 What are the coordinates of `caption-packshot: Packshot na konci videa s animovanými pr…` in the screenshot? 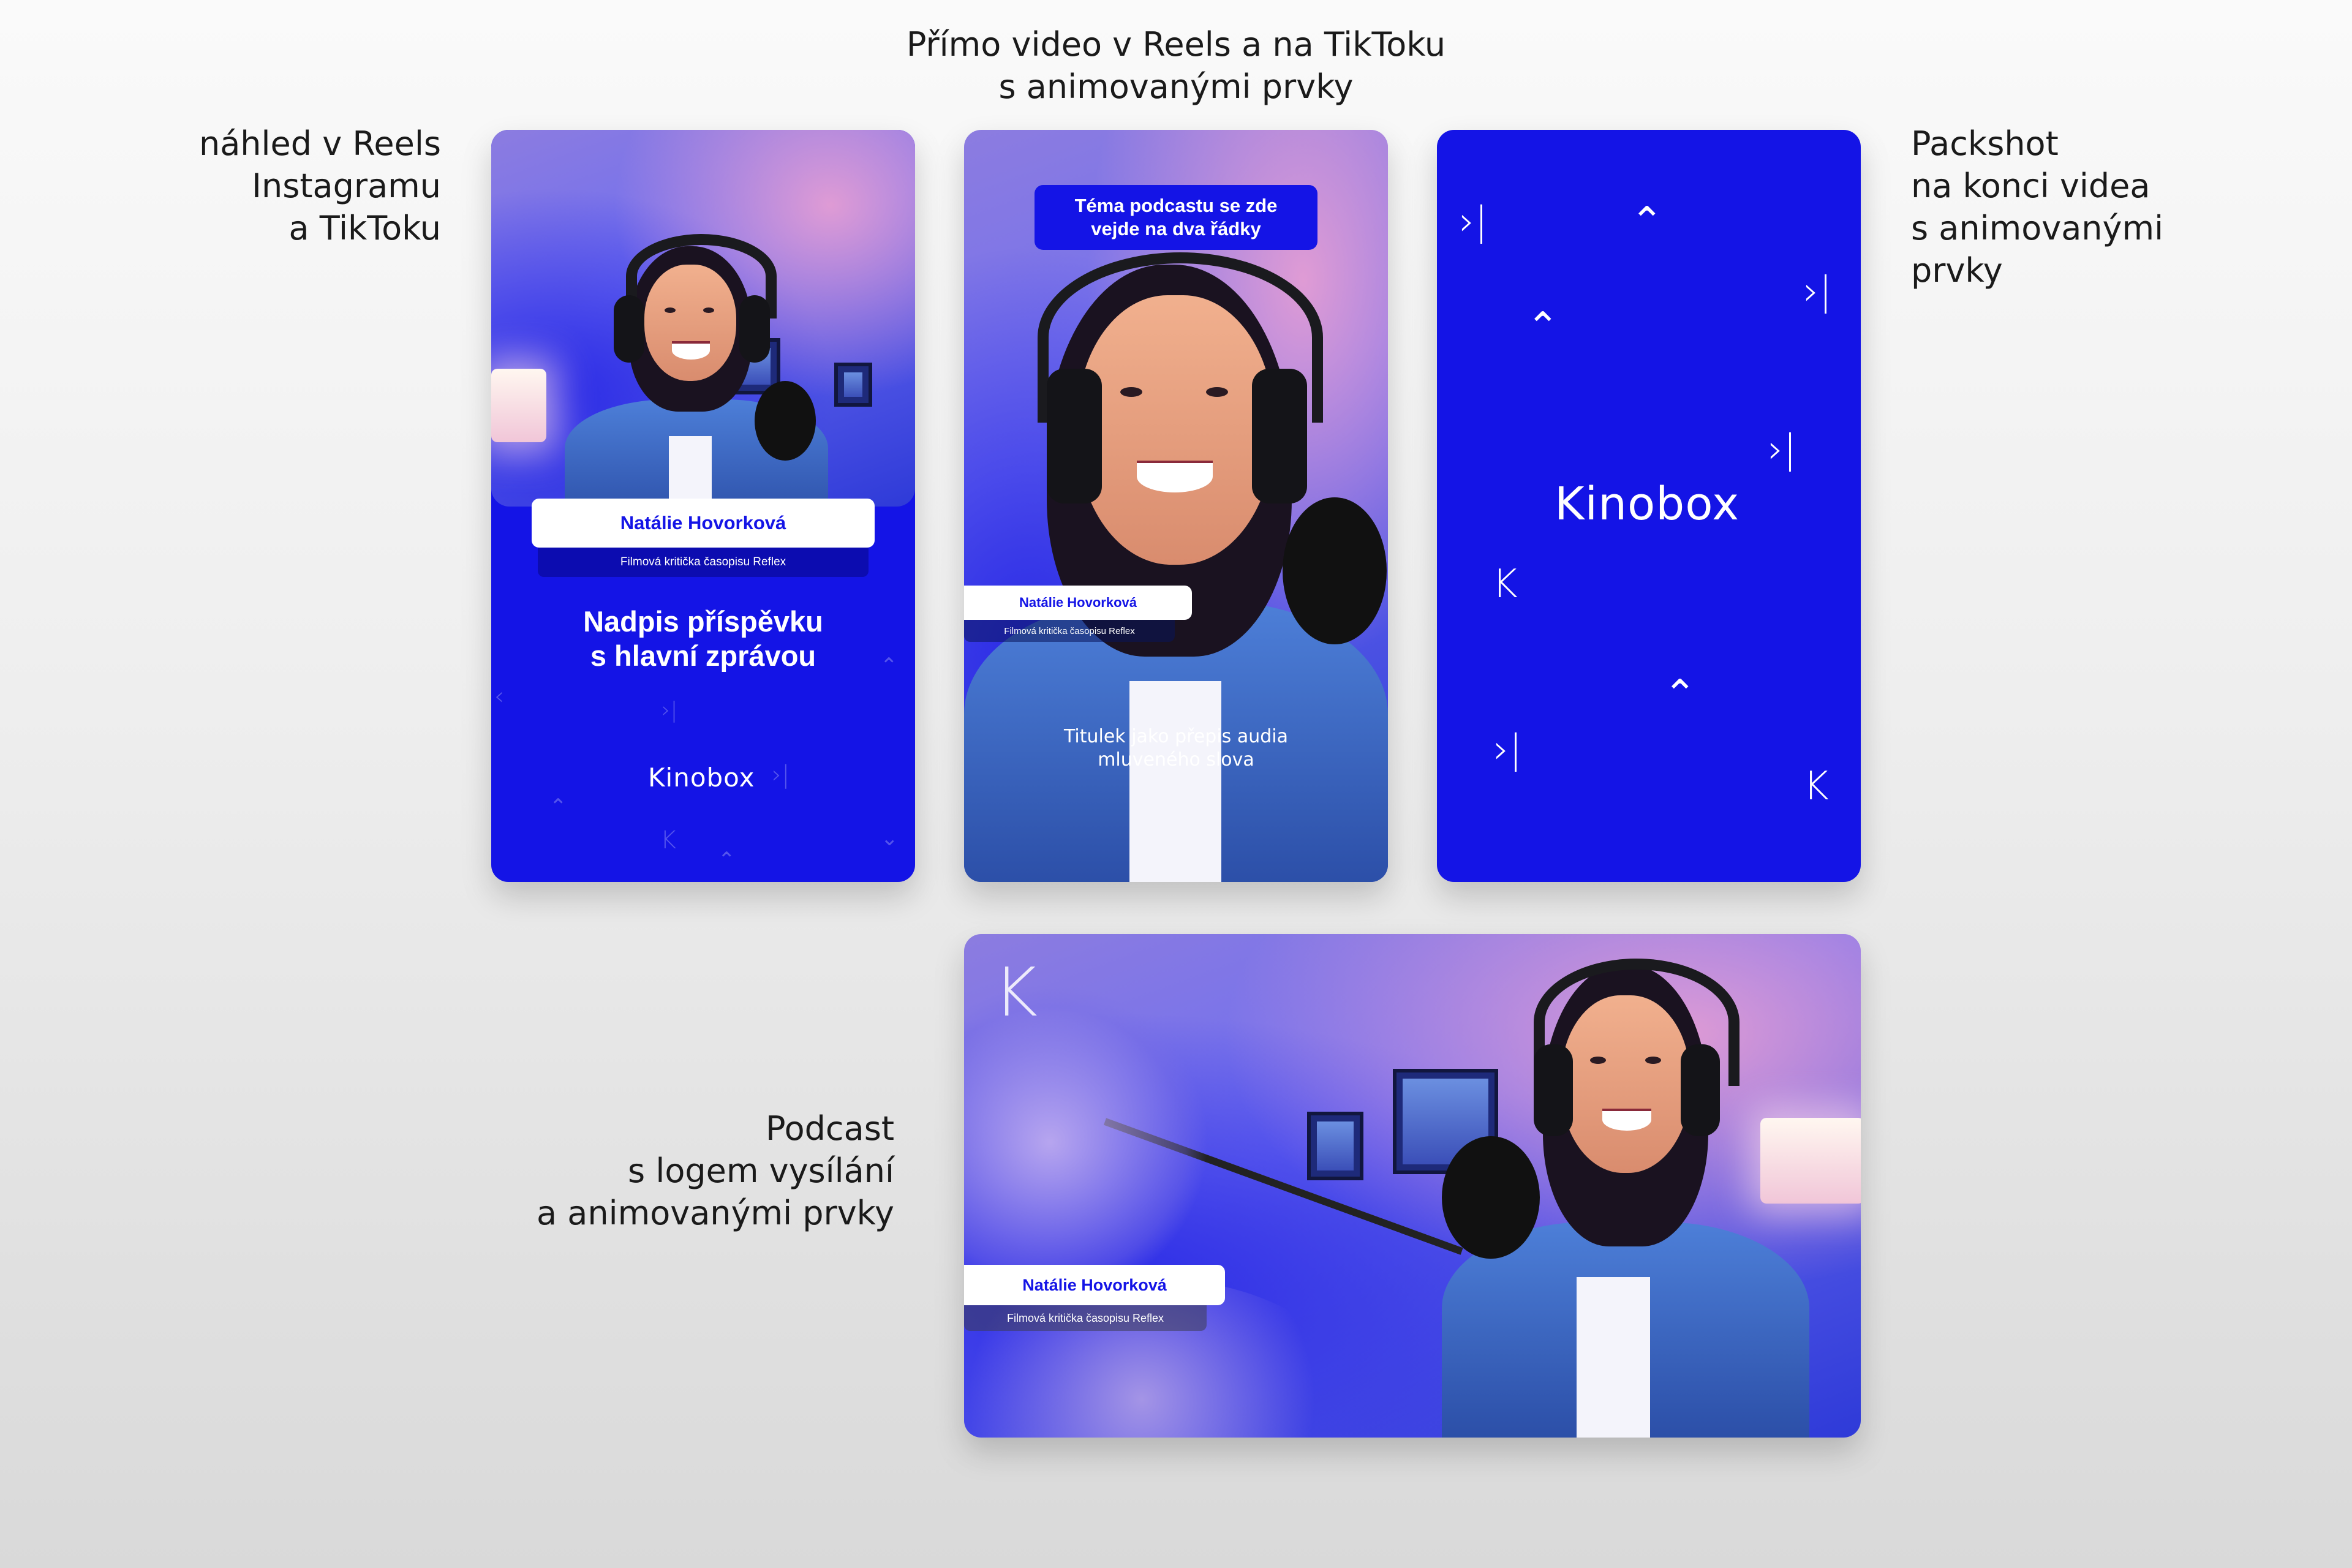 It's located at (2094, 207).